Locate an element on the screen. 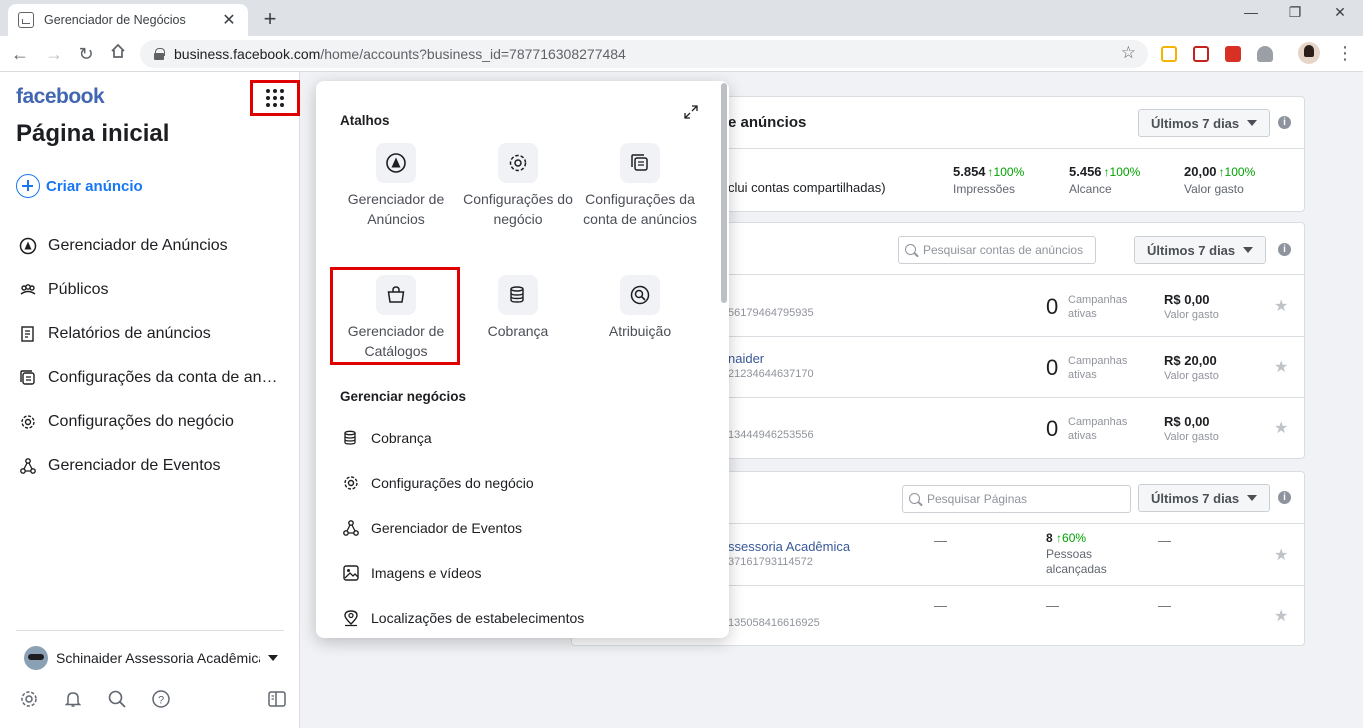  sidebar-item-audiences: Públicos is located at coordinates (150, 290).